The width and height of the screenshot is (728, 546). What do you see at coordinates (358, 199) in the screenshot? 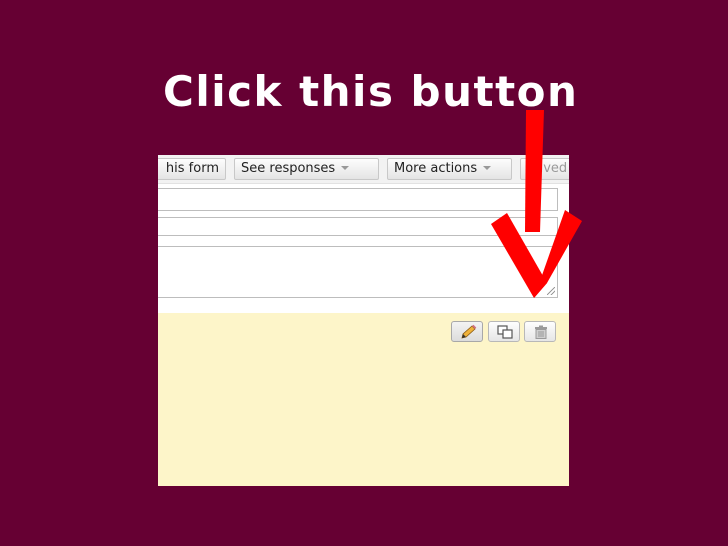
I see `question-title-input` at bounding box center [358, 199].